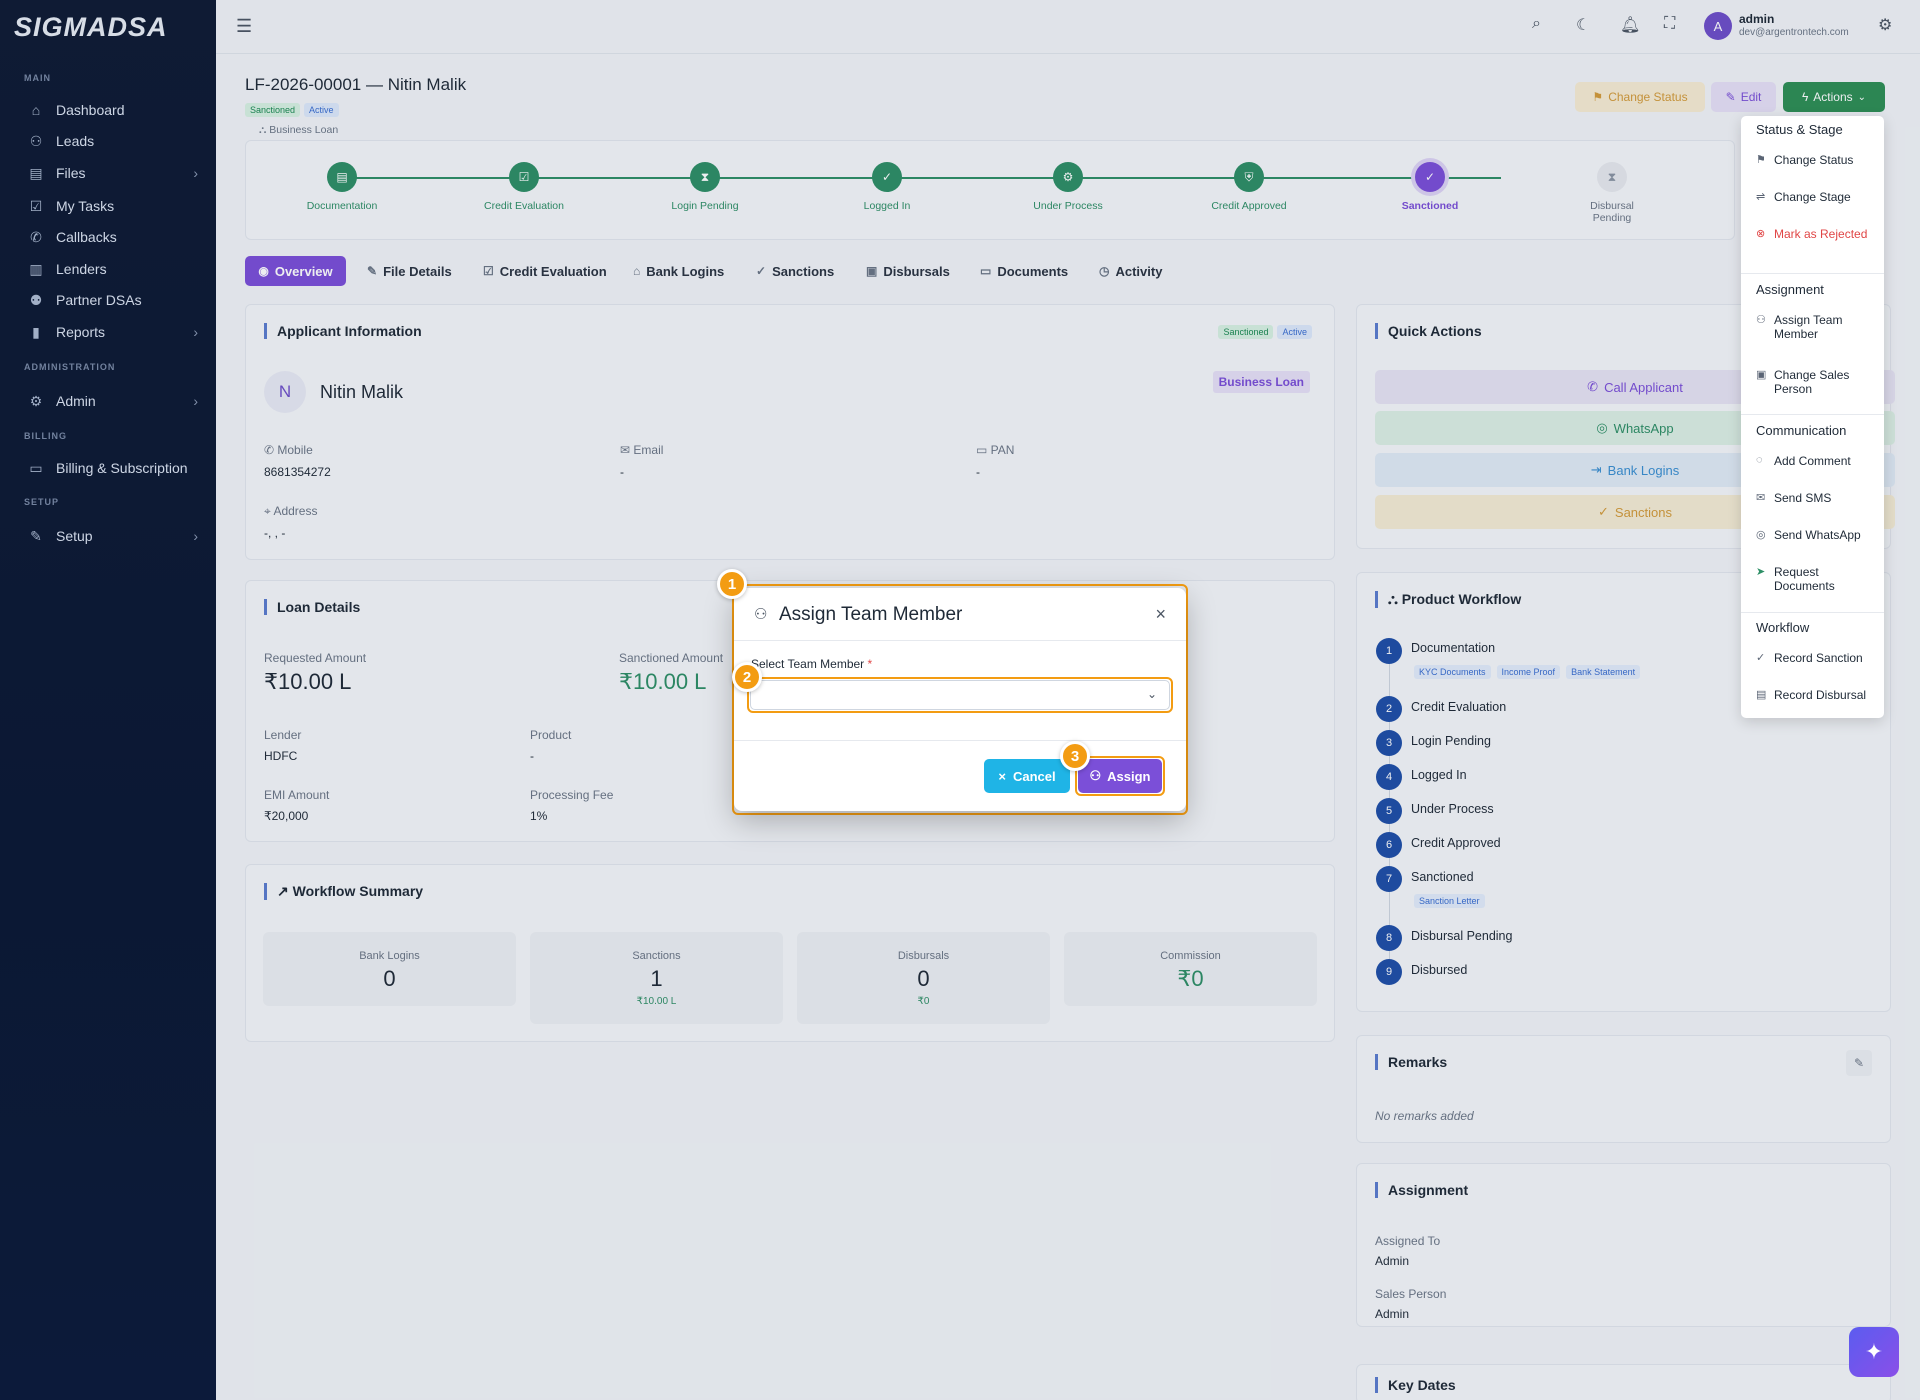 The height and width of the screenshot is (1400, 1920). What do you see at coordinates (1075, 756) in the screenshot?
I see `step-marker-3: 3` at bounding box center [1075, 756].